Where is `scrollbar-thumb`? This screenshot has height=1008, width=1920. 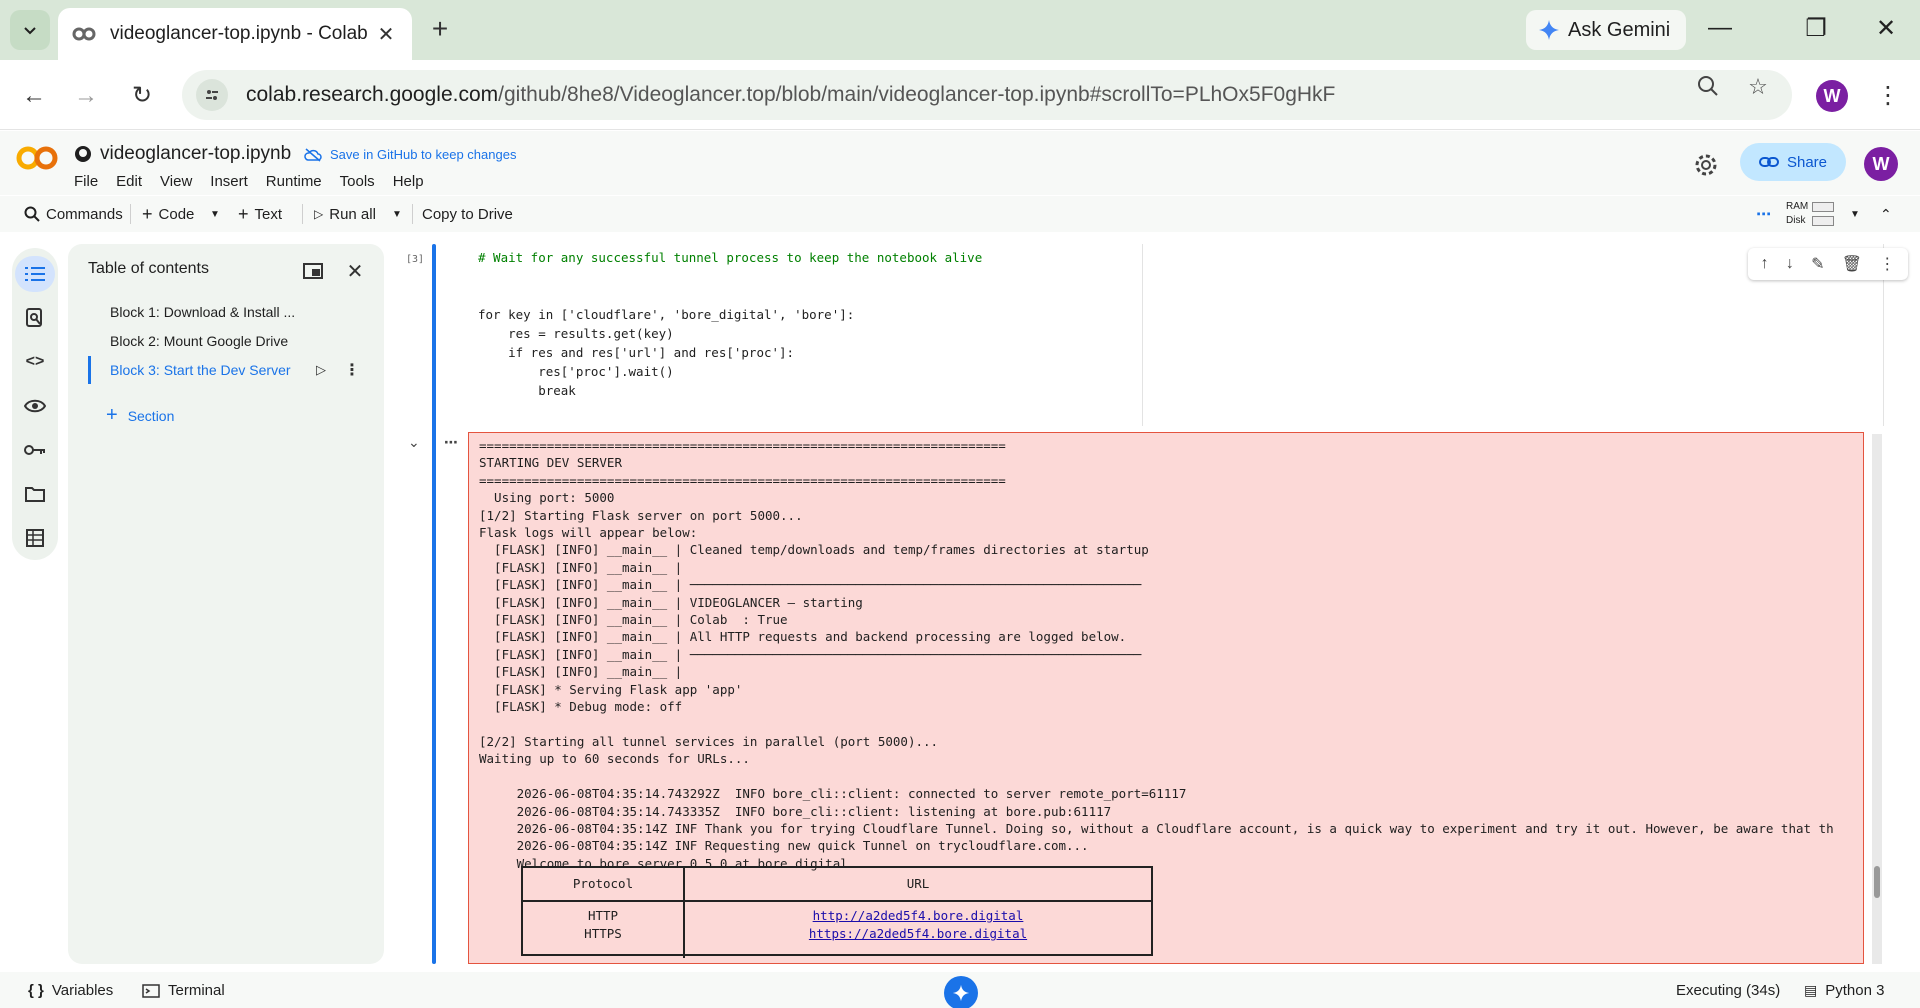
scrollbar-thumb is located at coordinates (1877, 882).